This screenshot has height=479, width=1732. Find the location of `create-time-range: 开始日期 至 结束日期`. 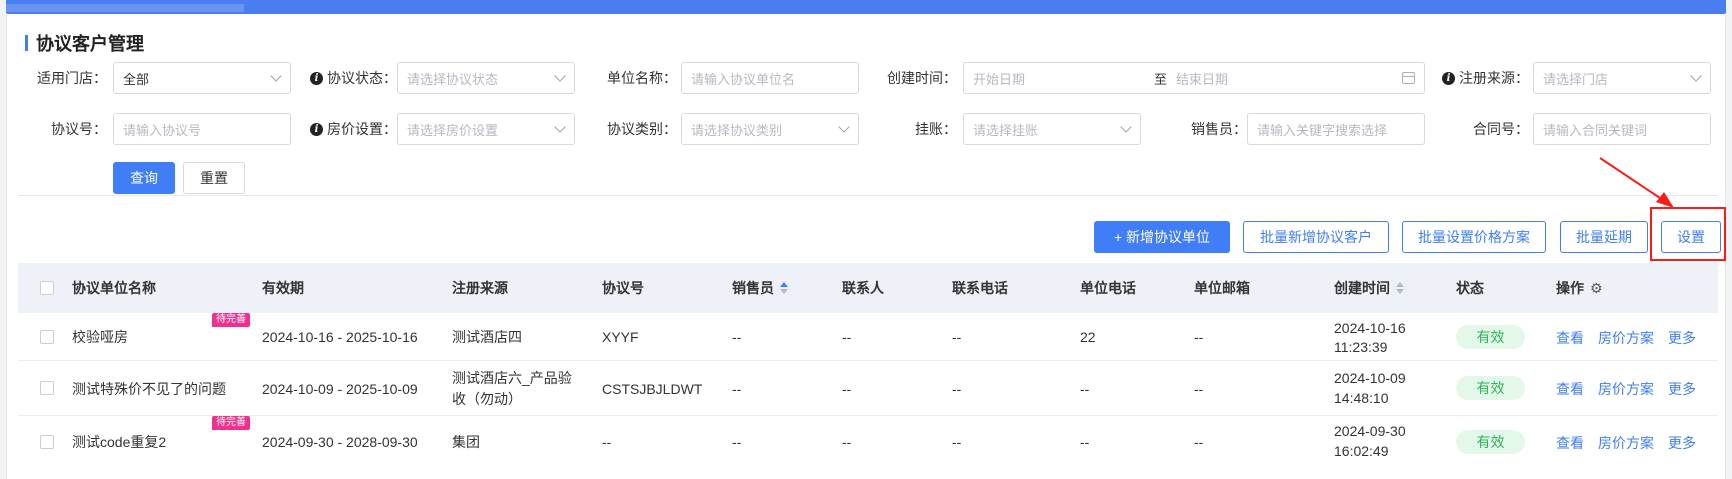

create-time-range: 开始日期 至 结束日期 is located at coordinates (1194, 78).